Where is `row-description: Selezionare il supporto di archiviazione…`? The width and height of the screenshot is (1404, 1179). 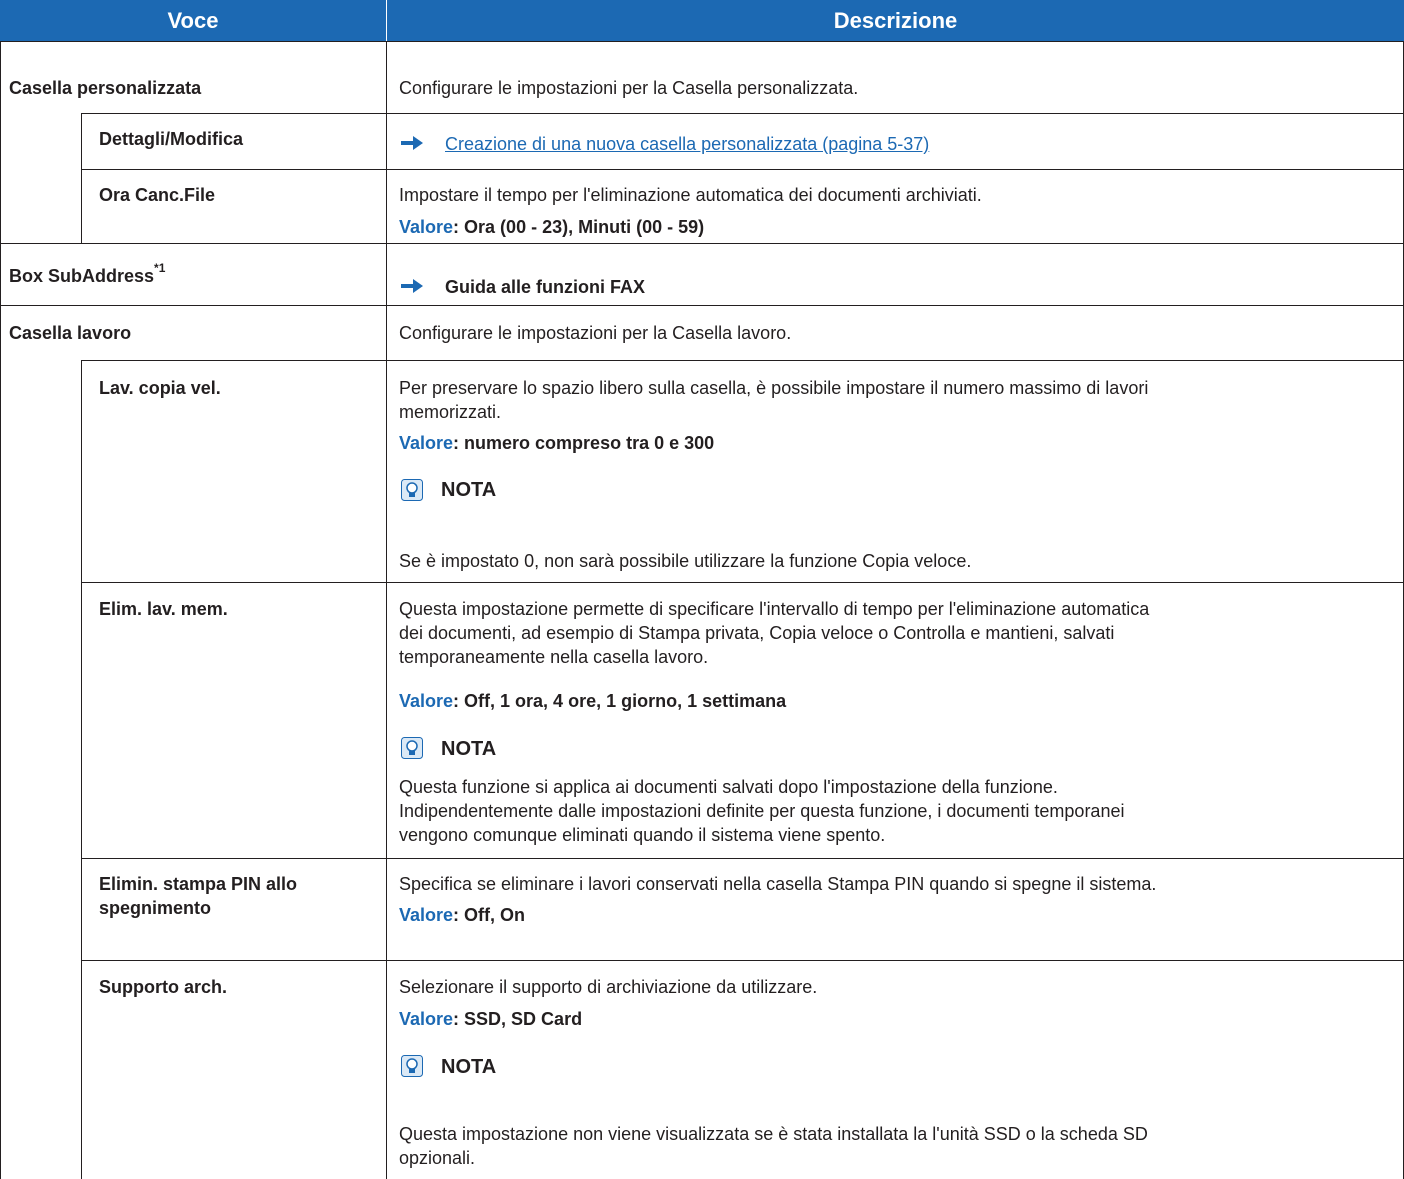
row-description: Selezionare il supporto di archiviazione… is located at coordinates (608, 987).